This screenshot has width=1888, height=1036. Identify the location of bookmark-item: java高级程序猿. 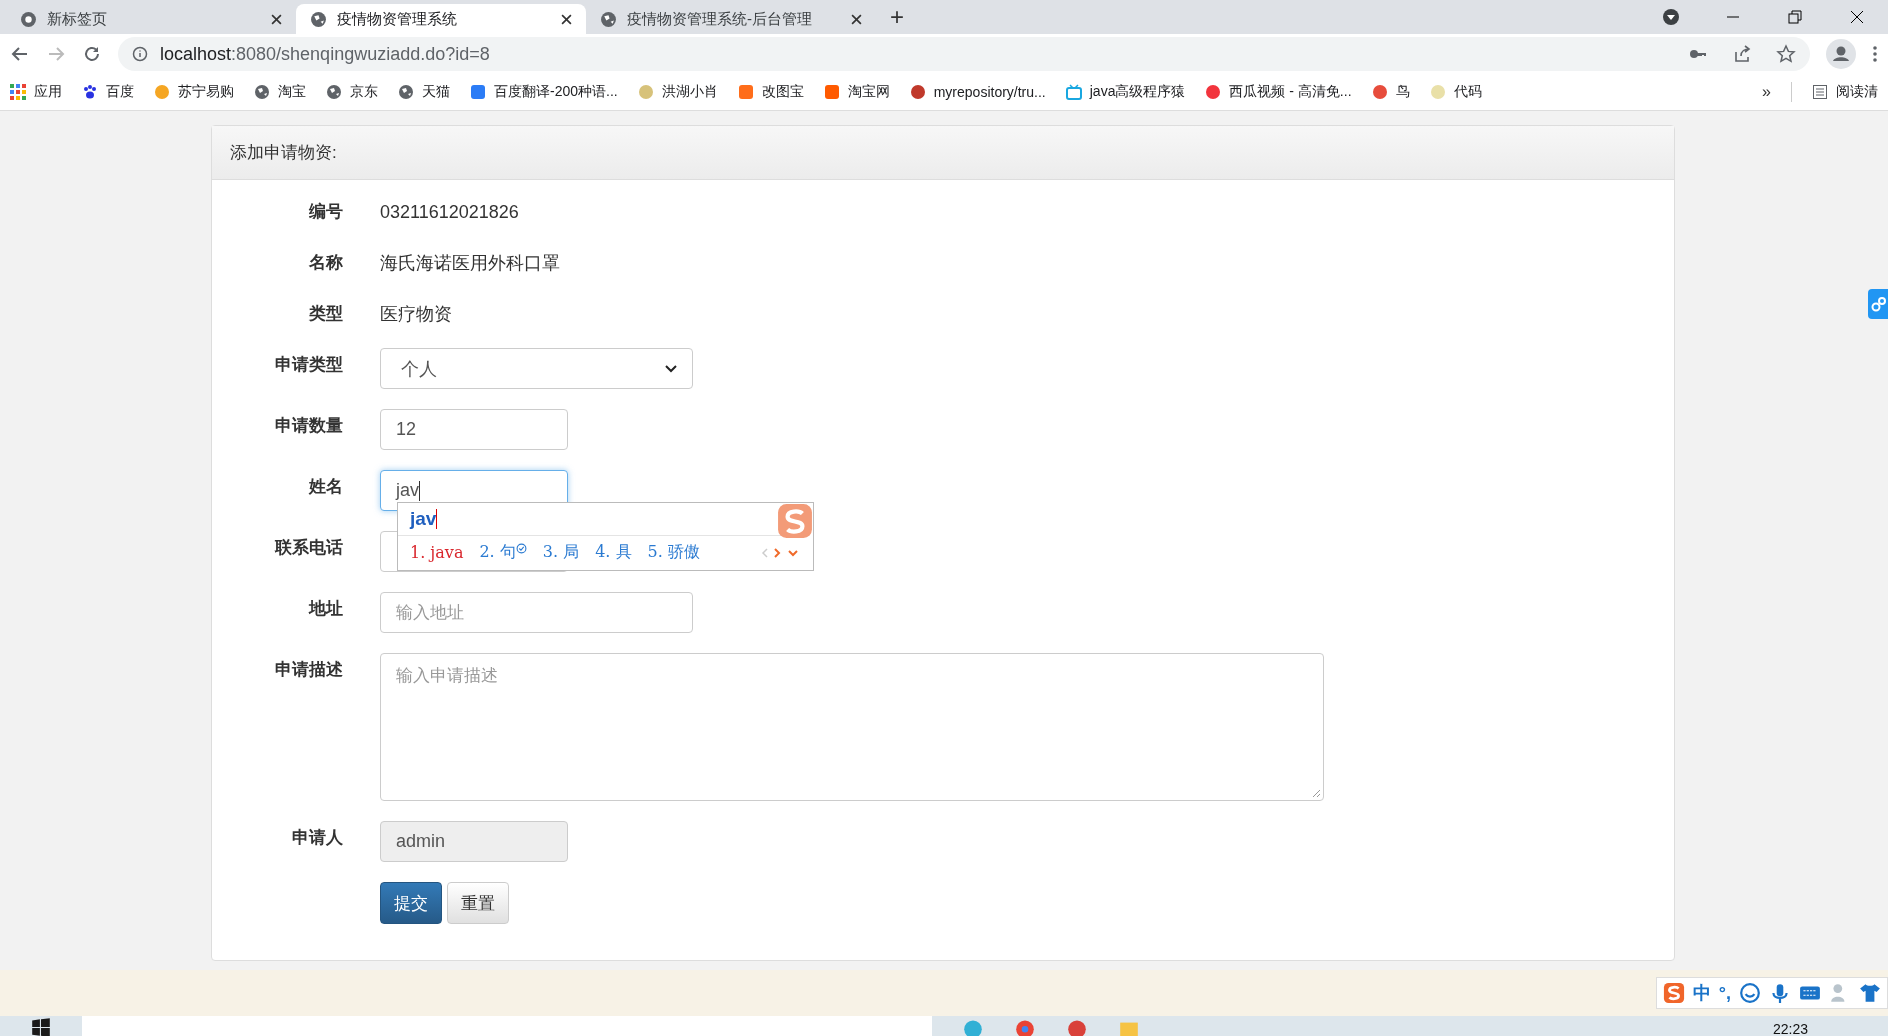
(1125, 92).